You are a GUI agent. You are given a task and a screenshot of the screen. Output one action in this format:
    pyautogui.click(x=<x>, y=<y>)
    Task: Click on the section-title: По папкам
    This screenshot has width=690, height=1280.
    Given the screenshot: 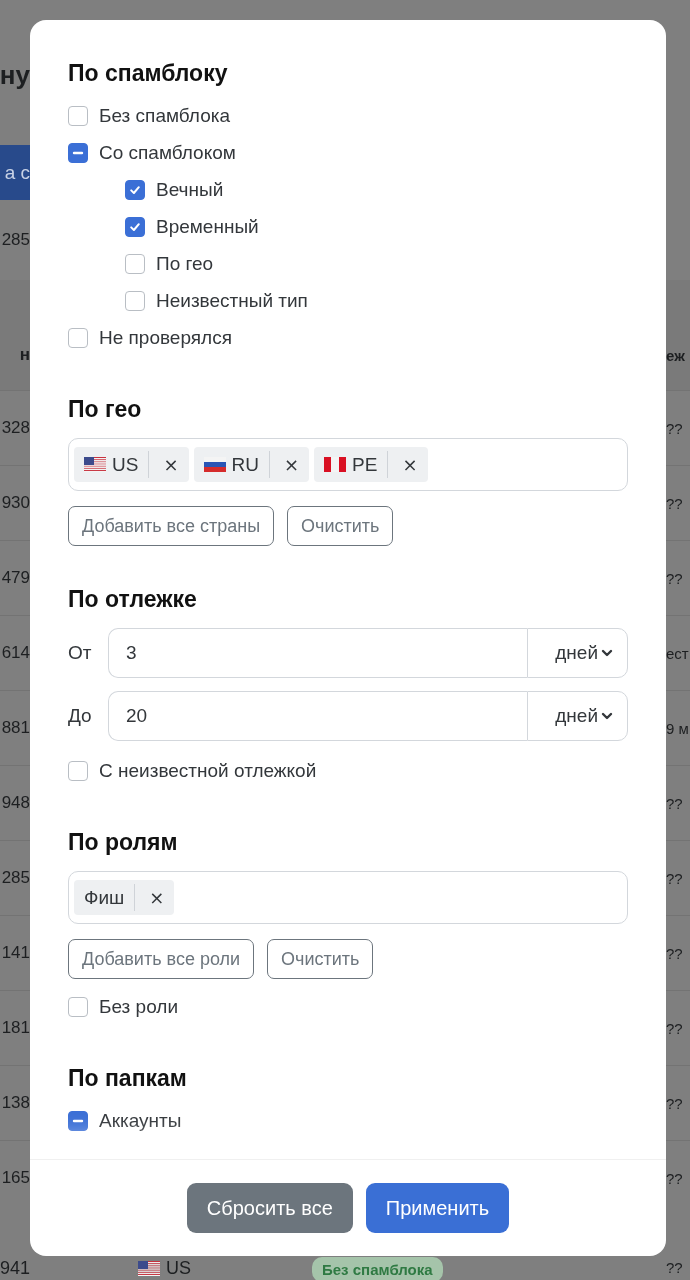 What is the action you would take?
    pyautogui.click(x=128, y=1078)
    